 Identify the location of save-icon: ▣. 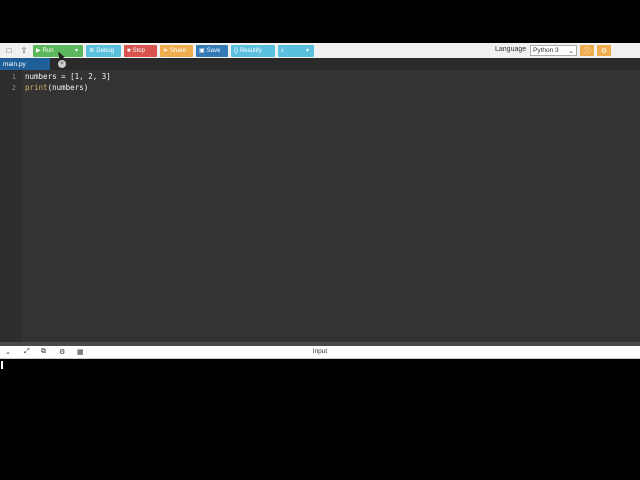
(202, 51).